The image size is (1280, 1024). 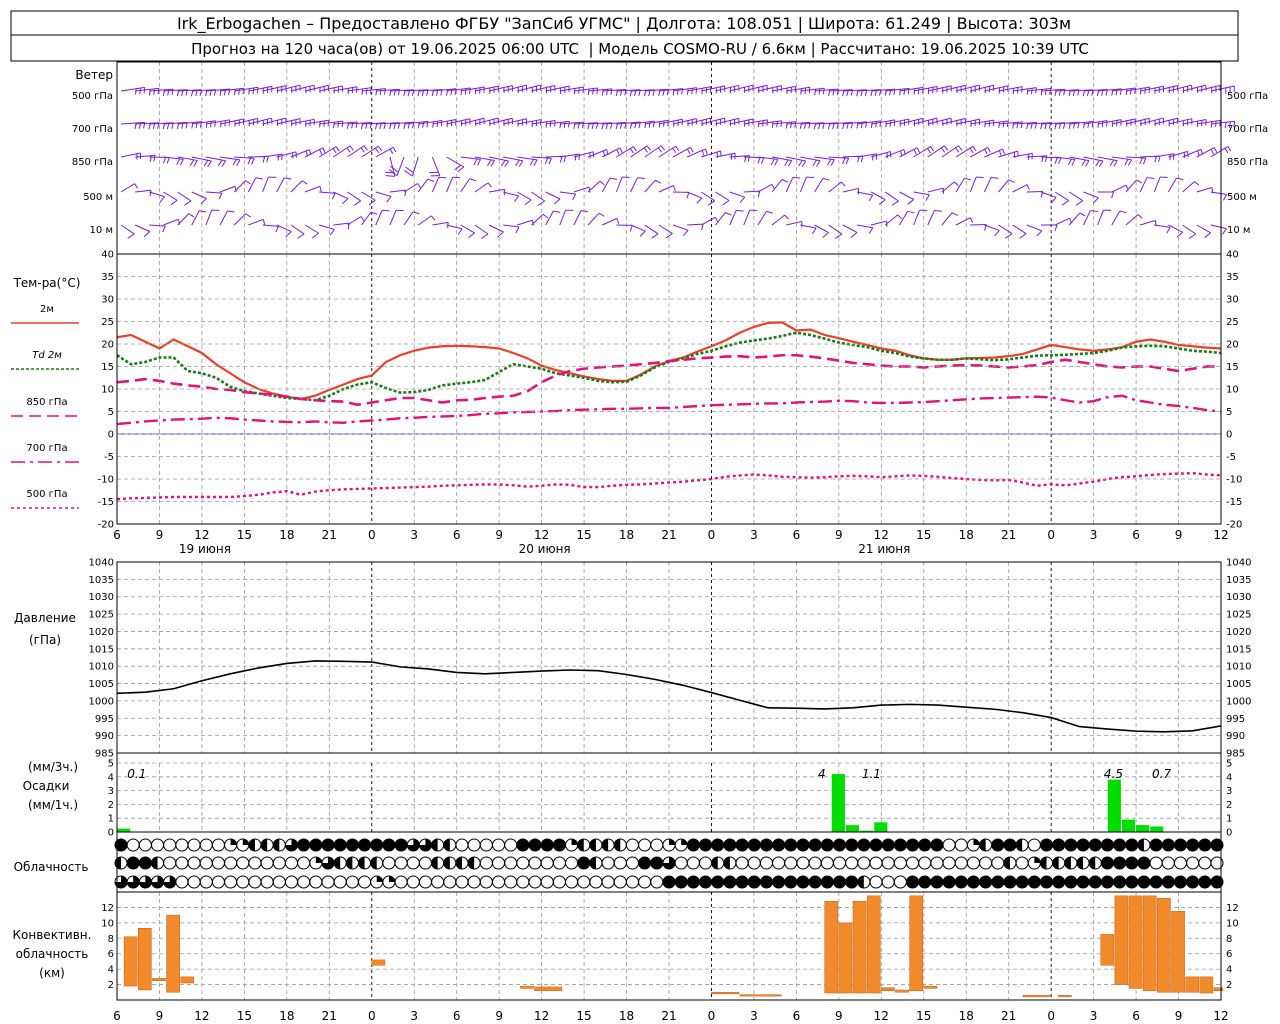 I want to click on temp-legend-label: Td 2м, so click(x=47, y=355).